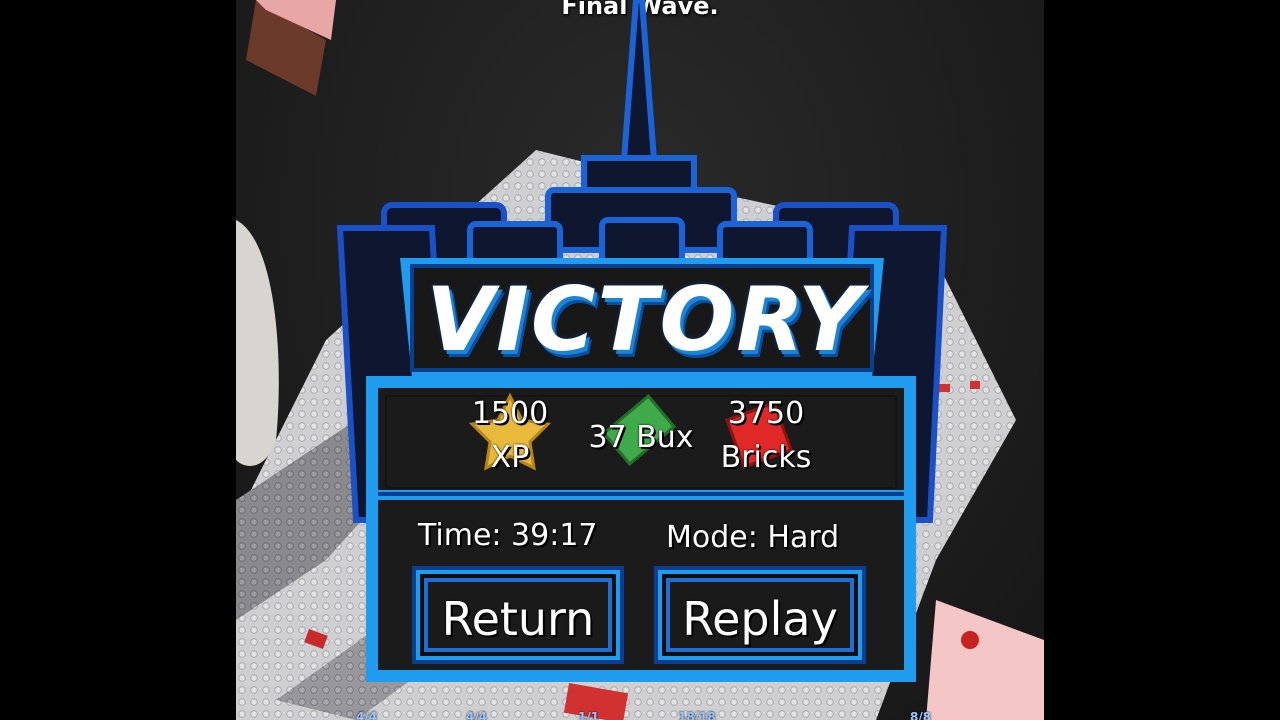 Image resolution: width=1280 pixels, height=720 pixels. Describe the element at coordinates (665, 437) in the screenshot. I see `reward-bux-unit: Bux` at that location.